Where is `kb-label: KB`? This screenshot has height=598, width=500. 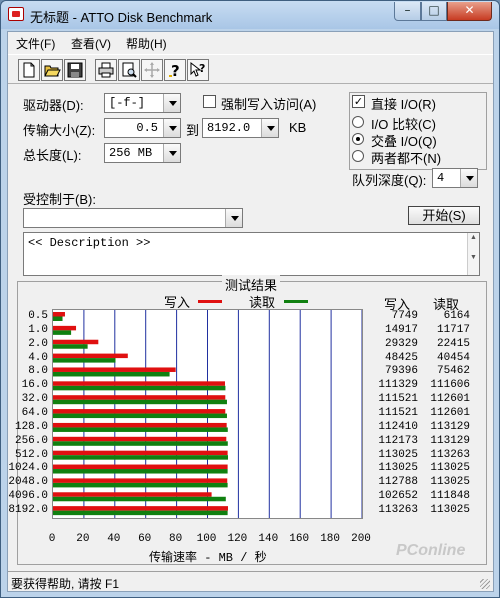 kb-label: KB is located at coordinates (298, 127).